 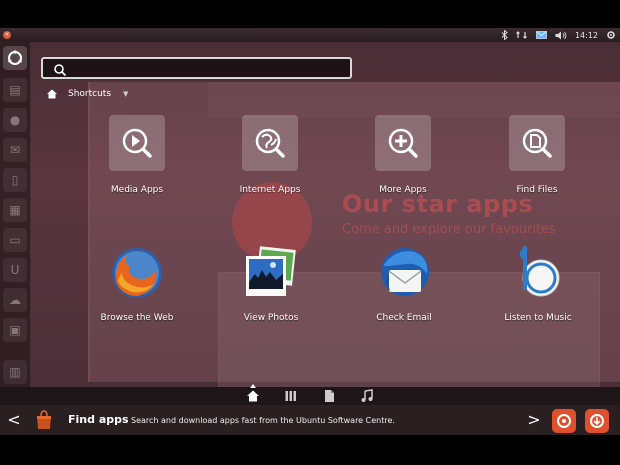 What do you see at coordinates (271, 271) in the screenshot?
I see `photos-icon` at bounding box center [271, 271].